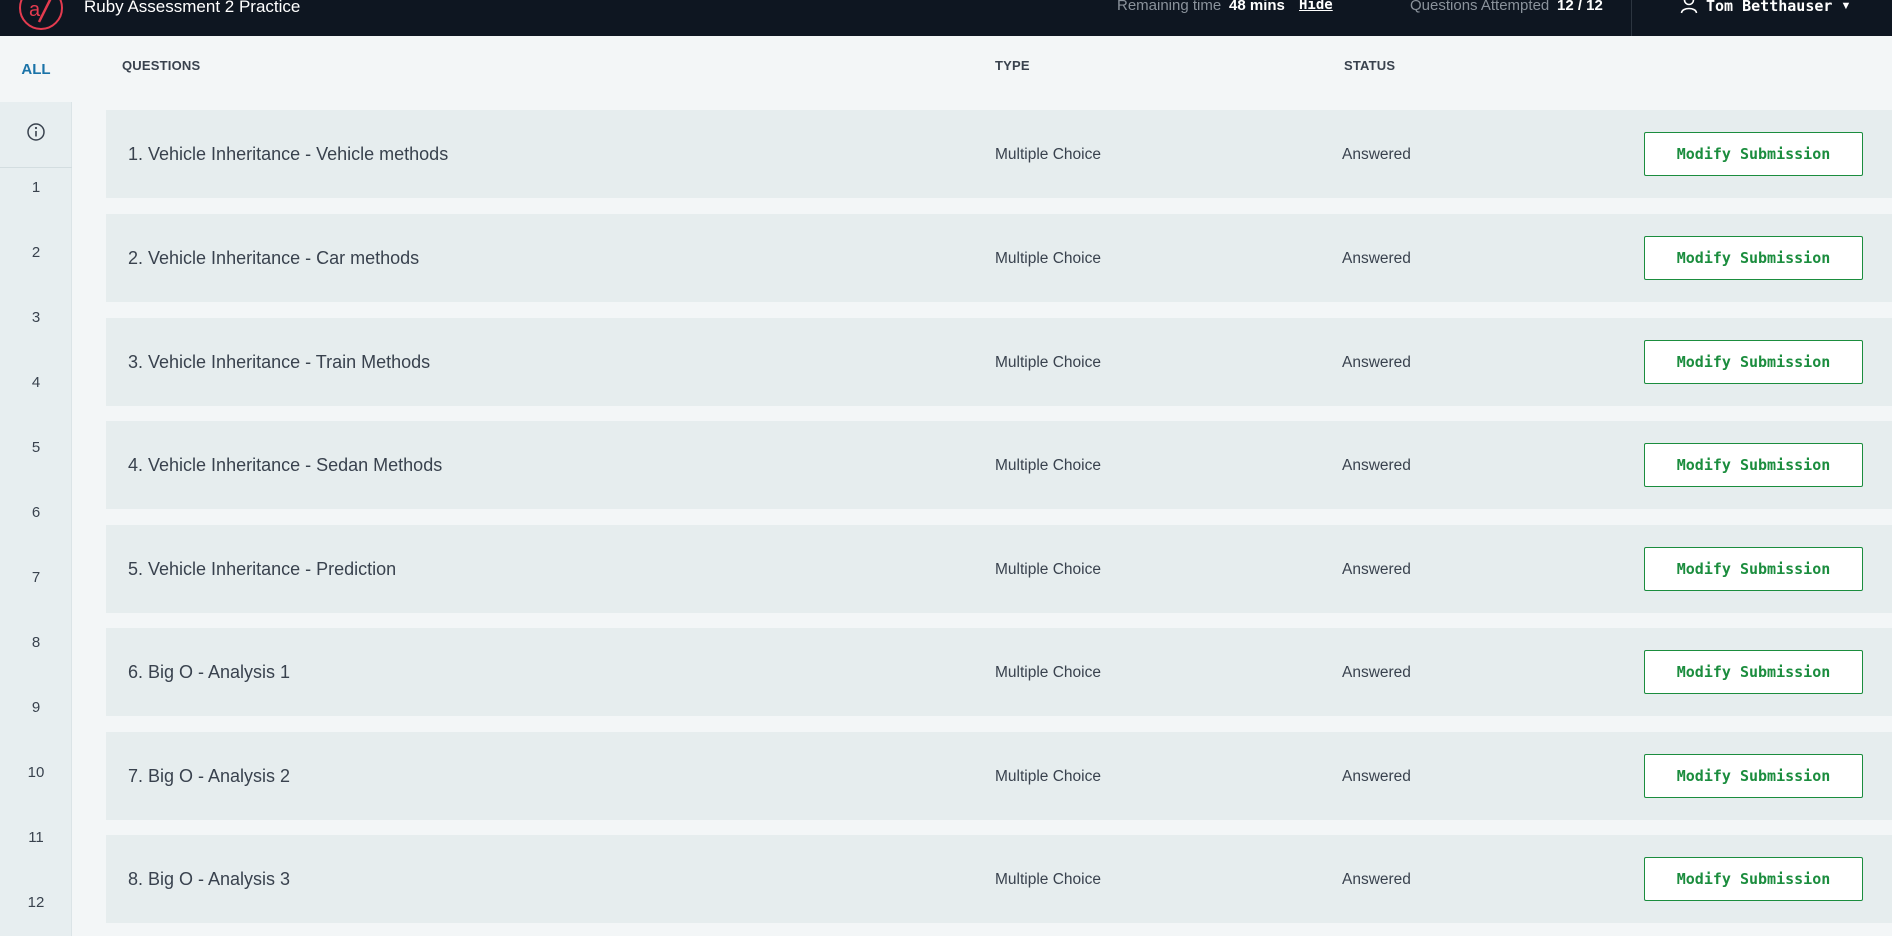 The height and width of the screenshot is (936, 1892). What do you see at coordinates (36, 513) in the screenshot?
I see `sidebar-item-6: 6` at bounding box center [36, 513].